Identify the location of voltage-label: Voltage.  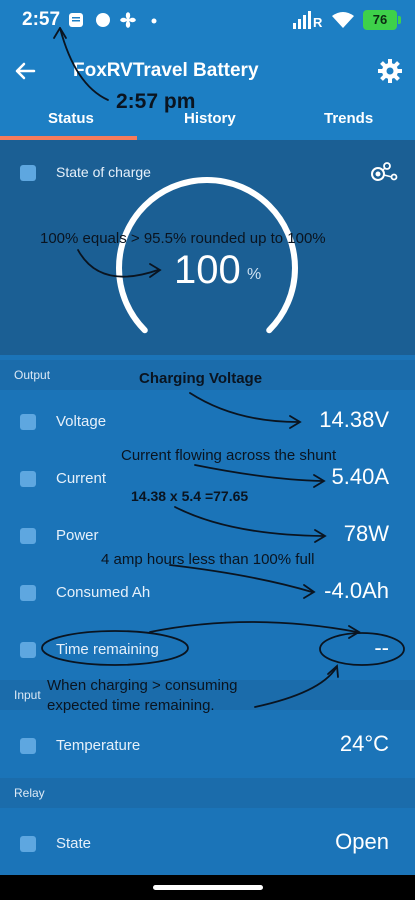
(81, 421).